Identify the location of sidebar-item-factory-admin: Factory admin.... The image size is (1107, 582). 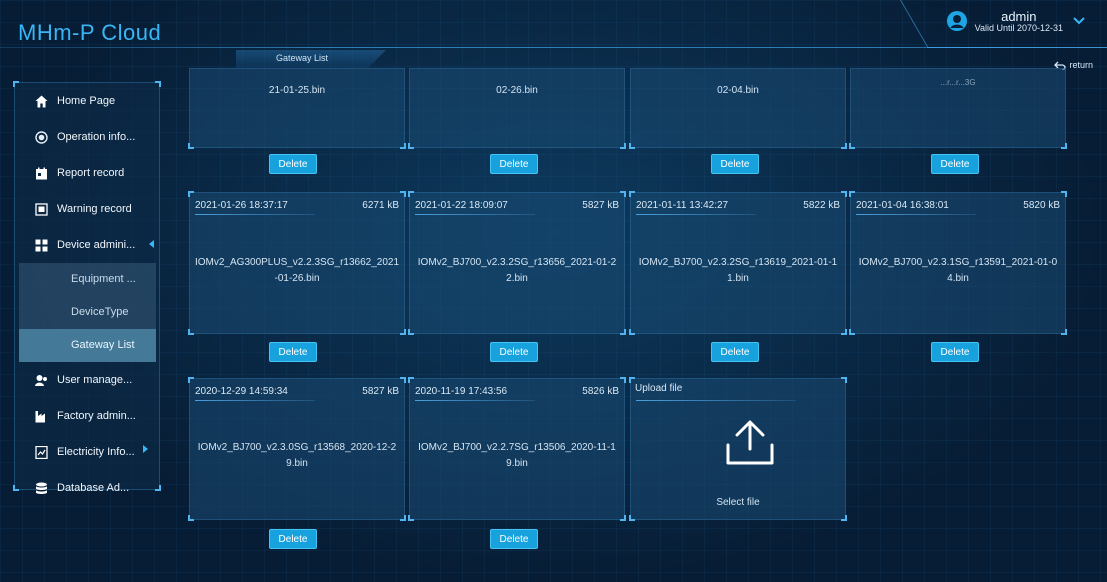
(87, 416).